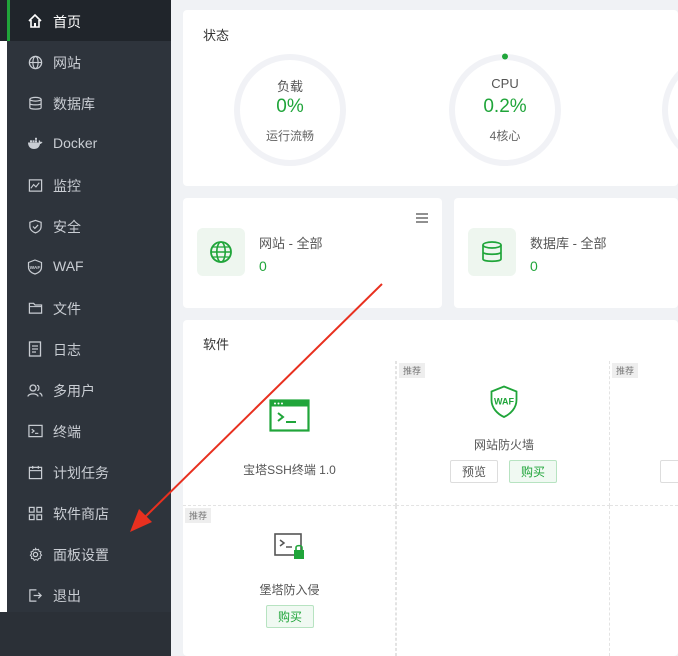 This screenshot has width=678, height=656. I want to click on cpu-gauge: CPU 0.2% 4核心, so click(505, 110).